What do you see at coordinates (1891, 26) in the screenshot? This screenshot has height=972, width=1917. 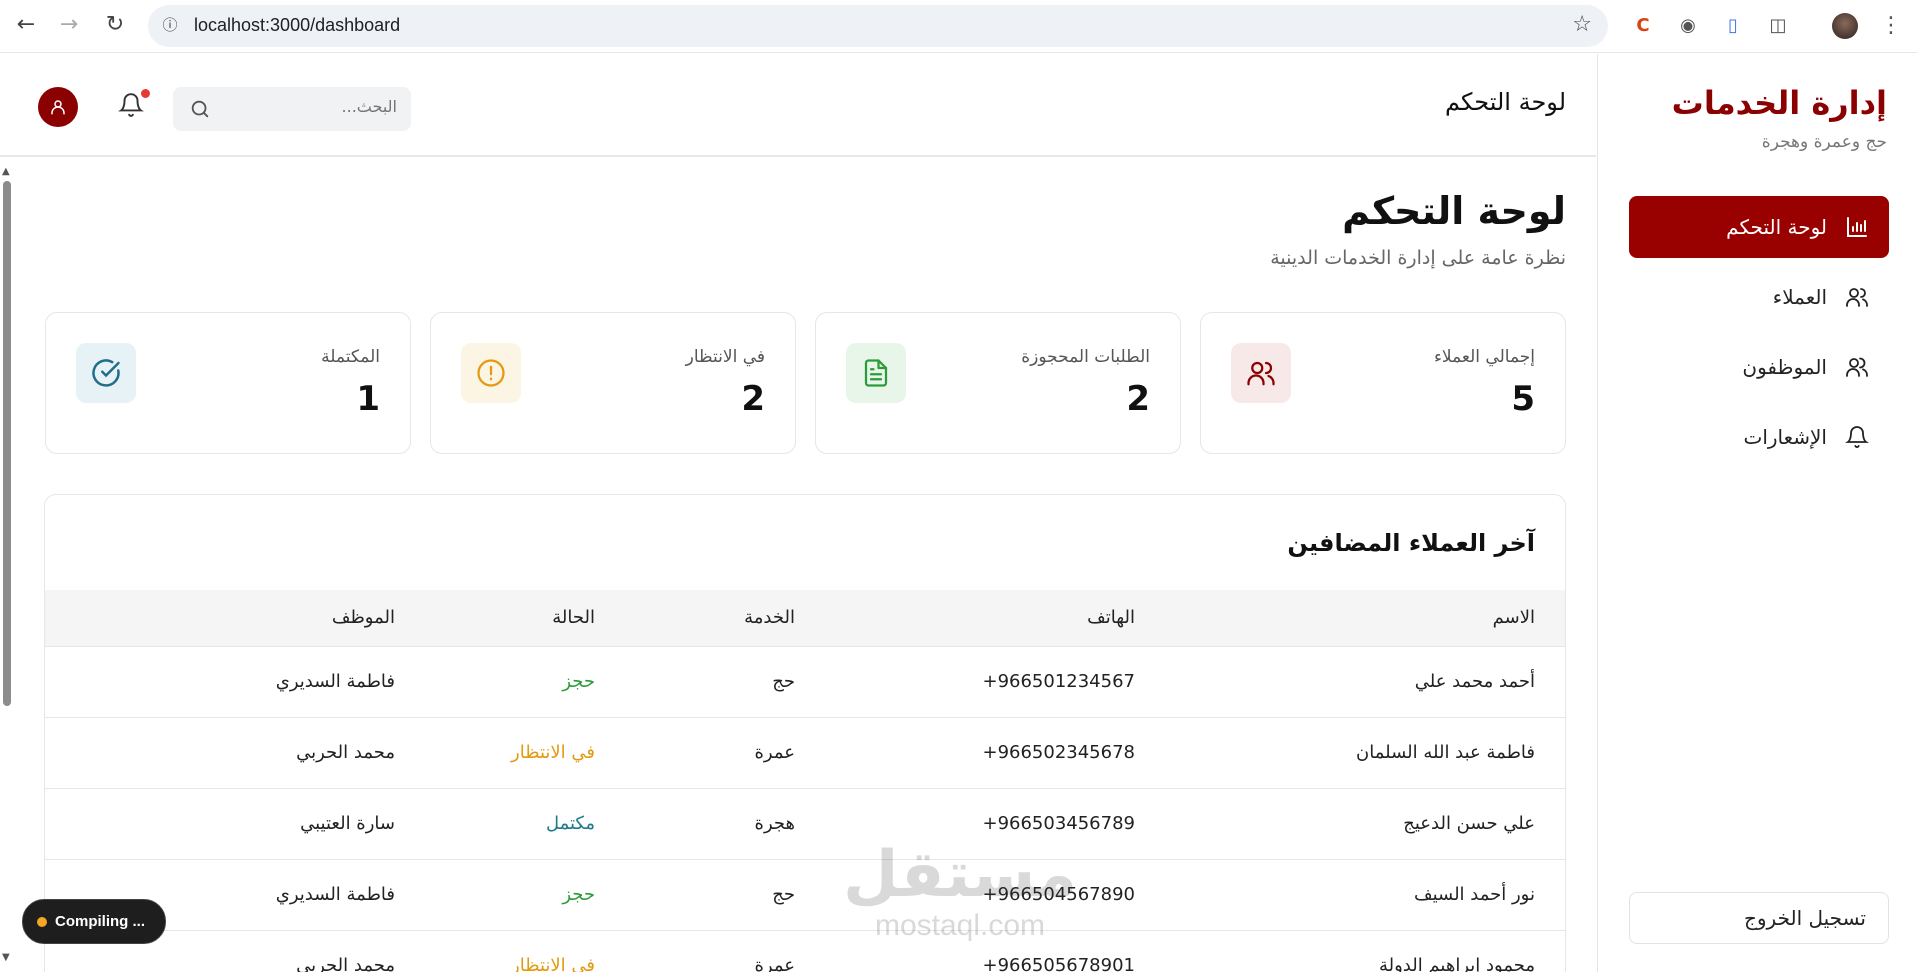 I see `menu-dots-icon: ⋮` at bounding box center [1891, 26].